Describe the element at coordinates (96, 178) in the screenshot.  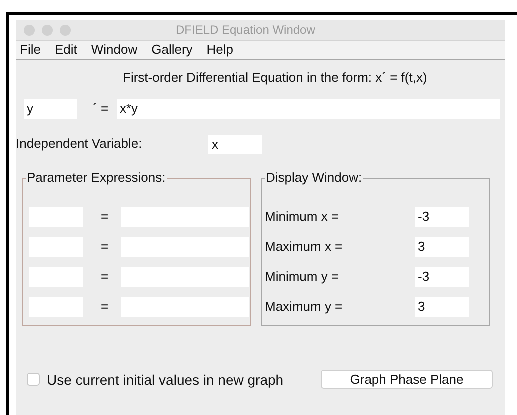
I see `parameter-group-title: Parameter Expressions:` at that location.